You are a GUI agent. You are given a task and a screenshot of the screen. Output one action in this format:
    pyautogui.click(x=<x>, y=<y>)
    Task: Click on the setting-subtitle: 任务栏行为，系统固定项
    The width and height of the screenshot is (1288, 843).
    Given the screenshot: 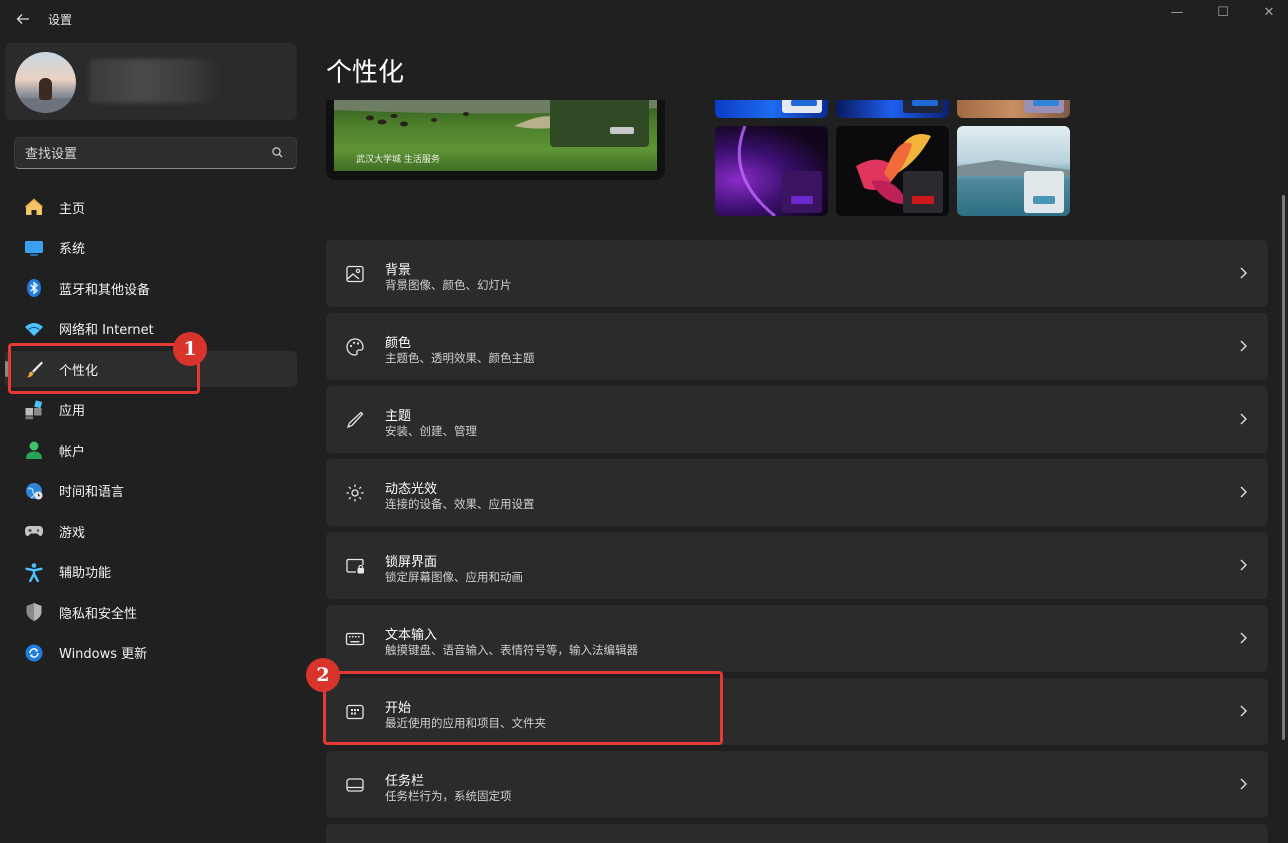 What is the action you would take?
    pyautogui.click(x=448, y=796)
    